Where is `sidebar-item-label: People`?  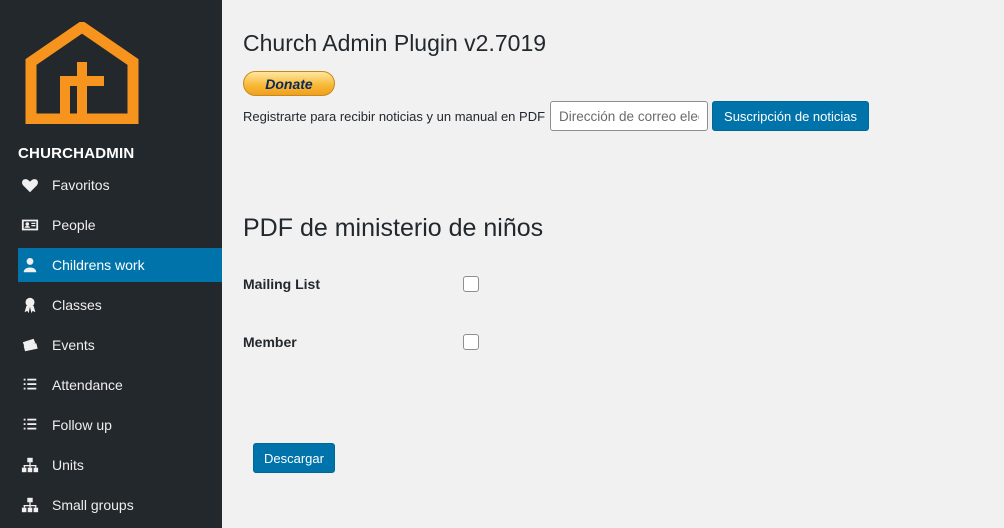
sidebar-item-label: People is located at coordinates (74, 225).